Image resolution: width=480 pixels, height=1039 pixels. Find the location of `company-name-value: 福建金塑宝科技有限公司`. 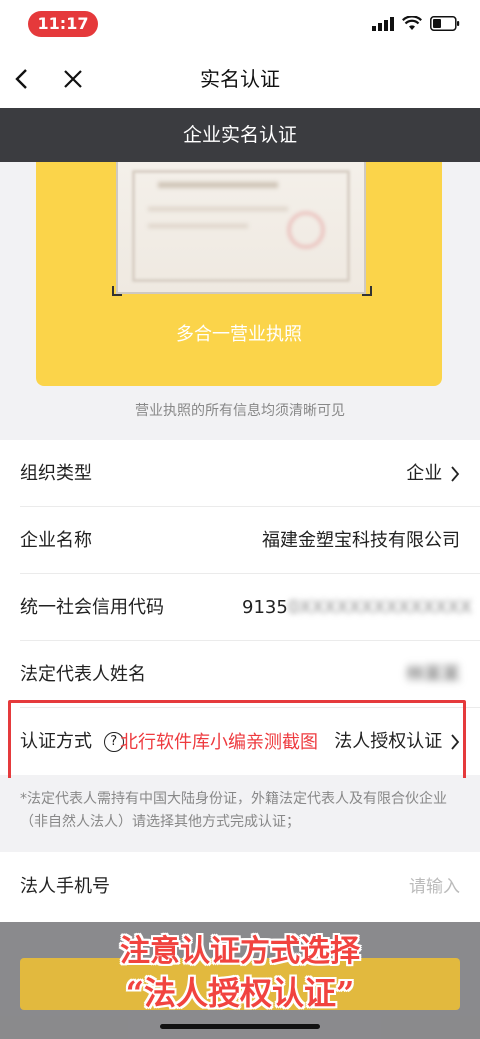

company-name-value: 福建金塑宝科技有限公司 is located at coordinates (361, 540).